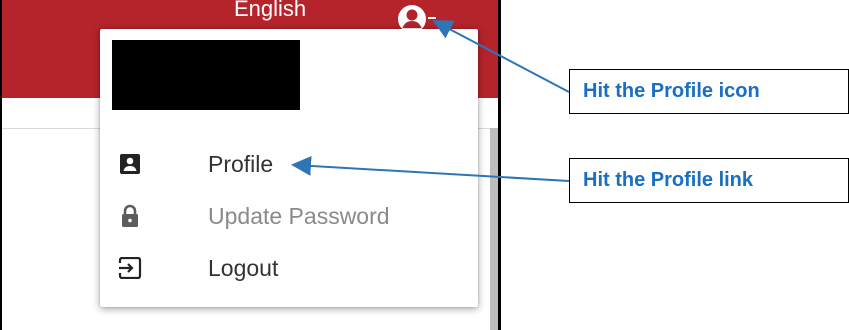 Image resolution: width=849 pixels, height=330 pixels. Describe the element at coordinates (494, 229) in the screenshot. I see `scrollbar` at that location.